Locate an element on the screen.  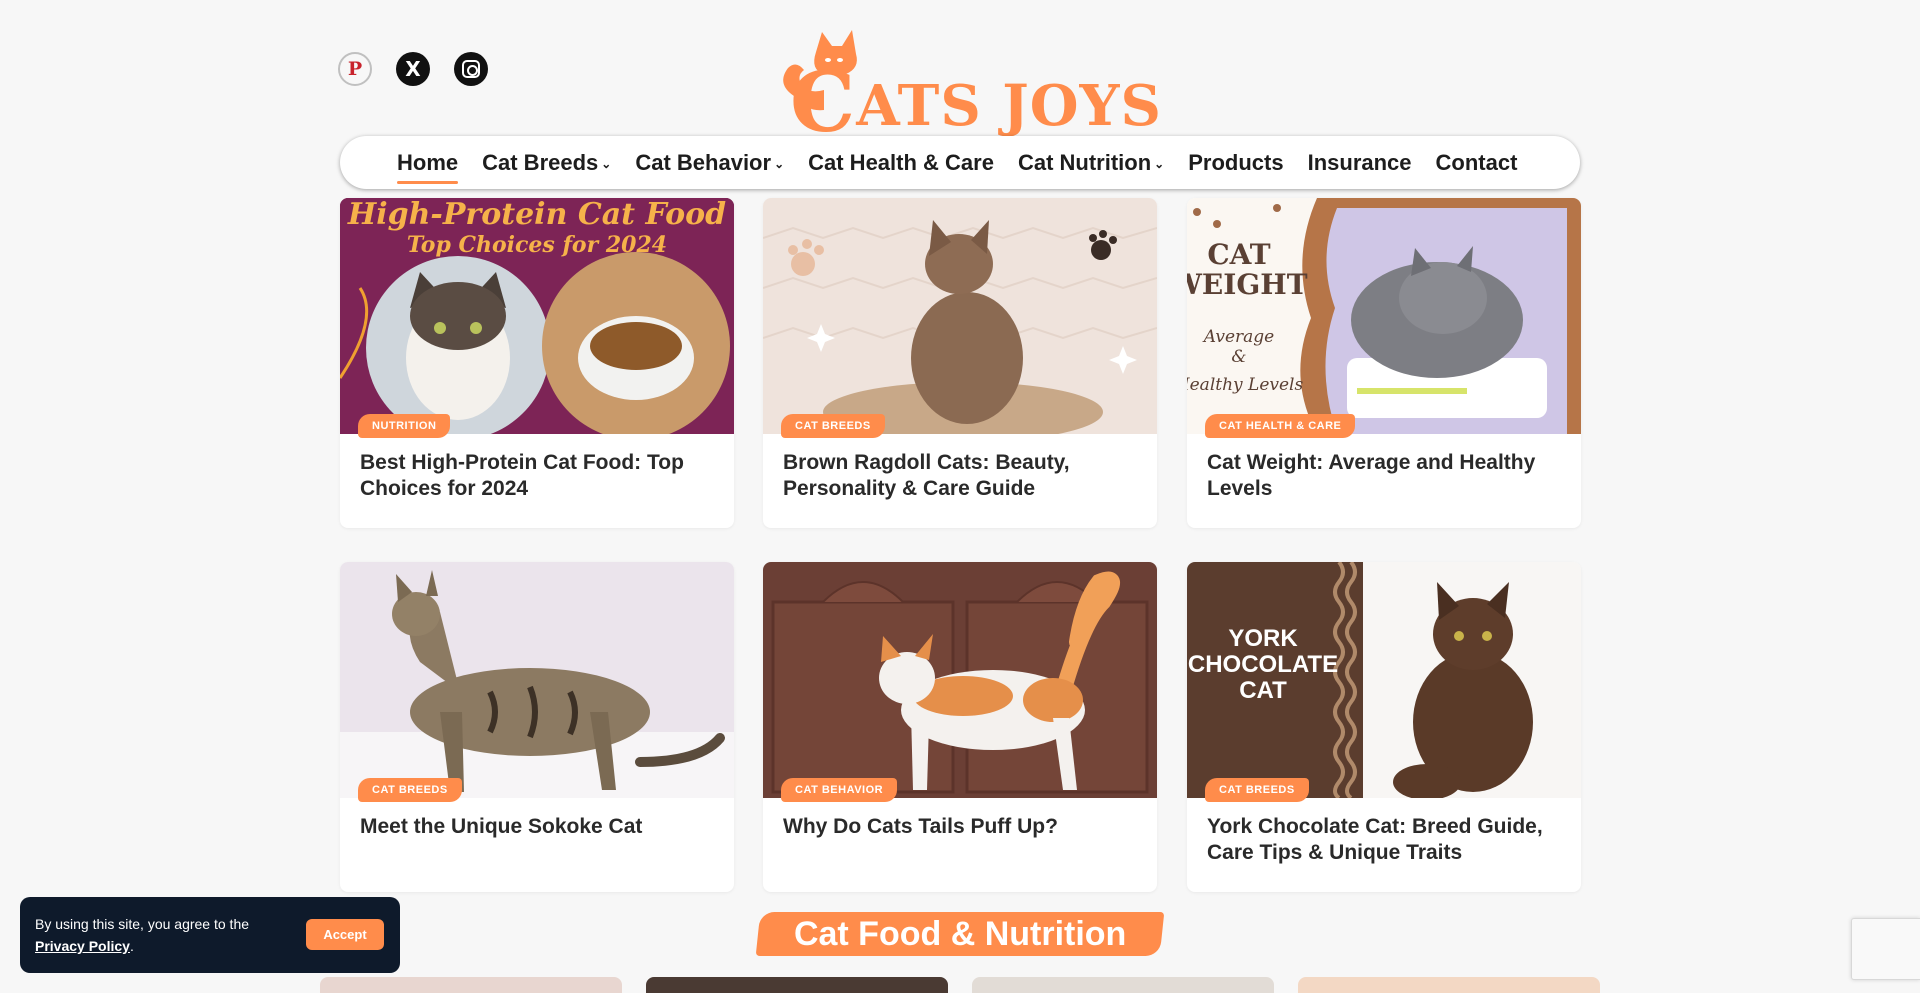
nav-cat-behavior: Cat Behavior ⌄ is located at coordinates (709, 163).